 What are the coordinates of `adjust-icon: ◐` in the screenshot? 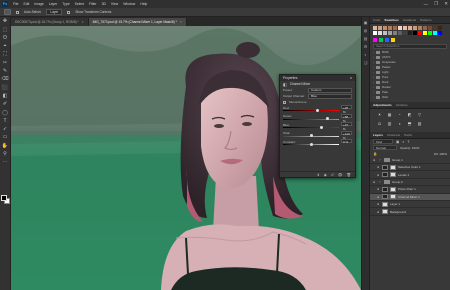 It's located at (365, 54).